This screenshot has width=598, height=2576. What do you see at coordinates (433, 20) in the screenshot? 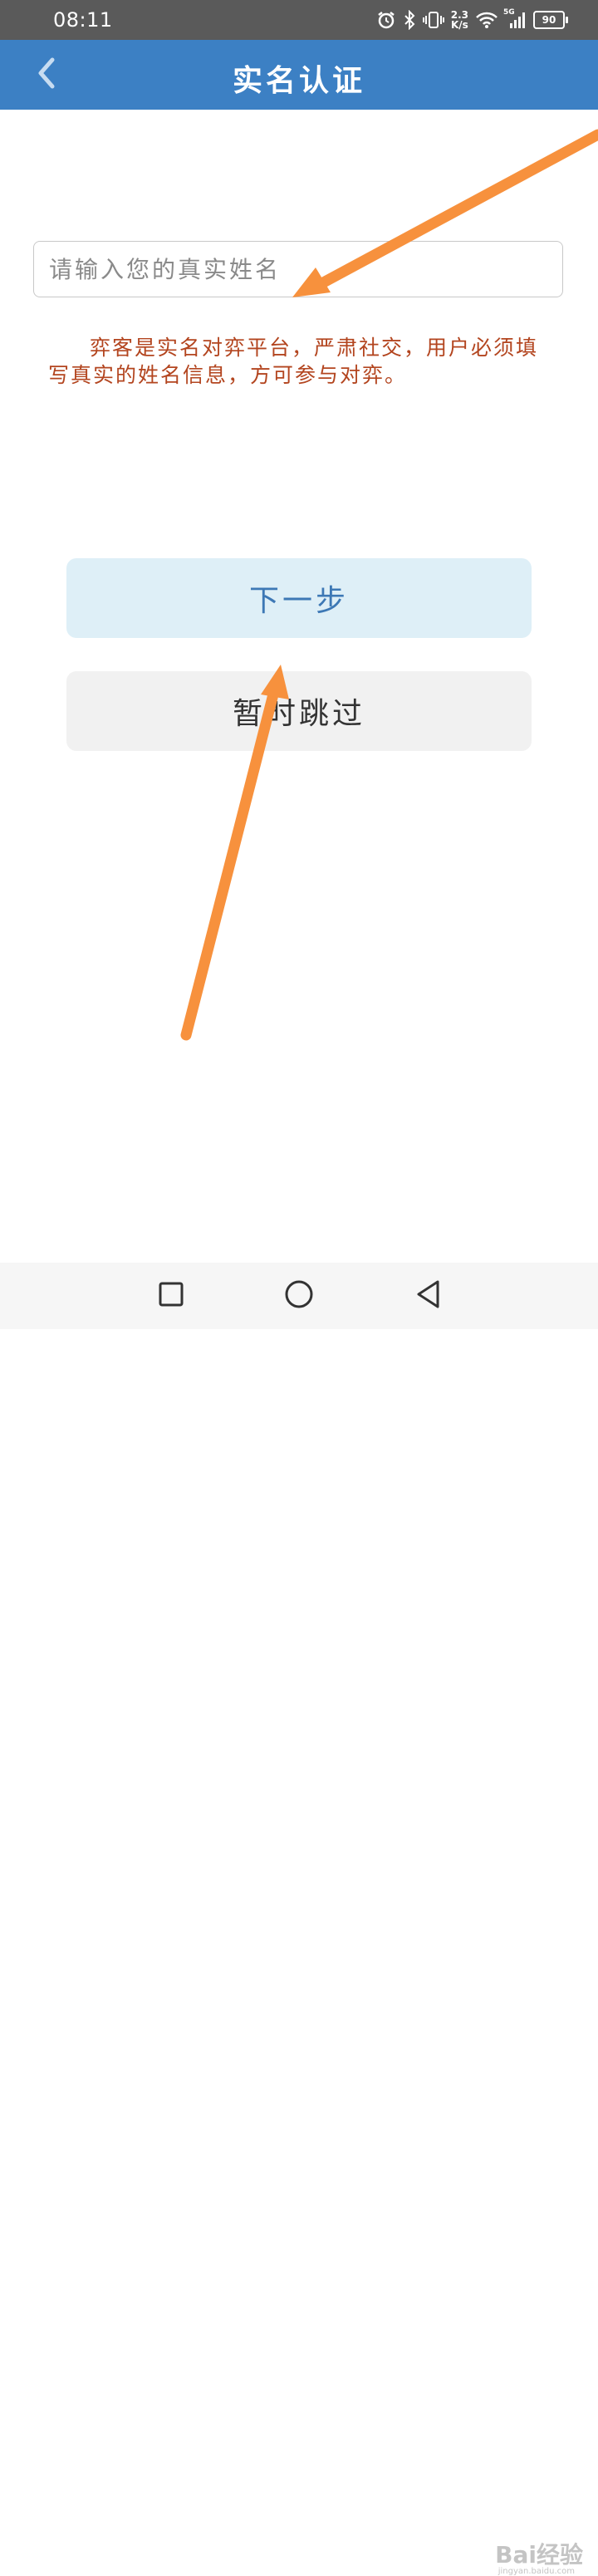
I see `vibrate-icon` at bounding box center [433, 20].